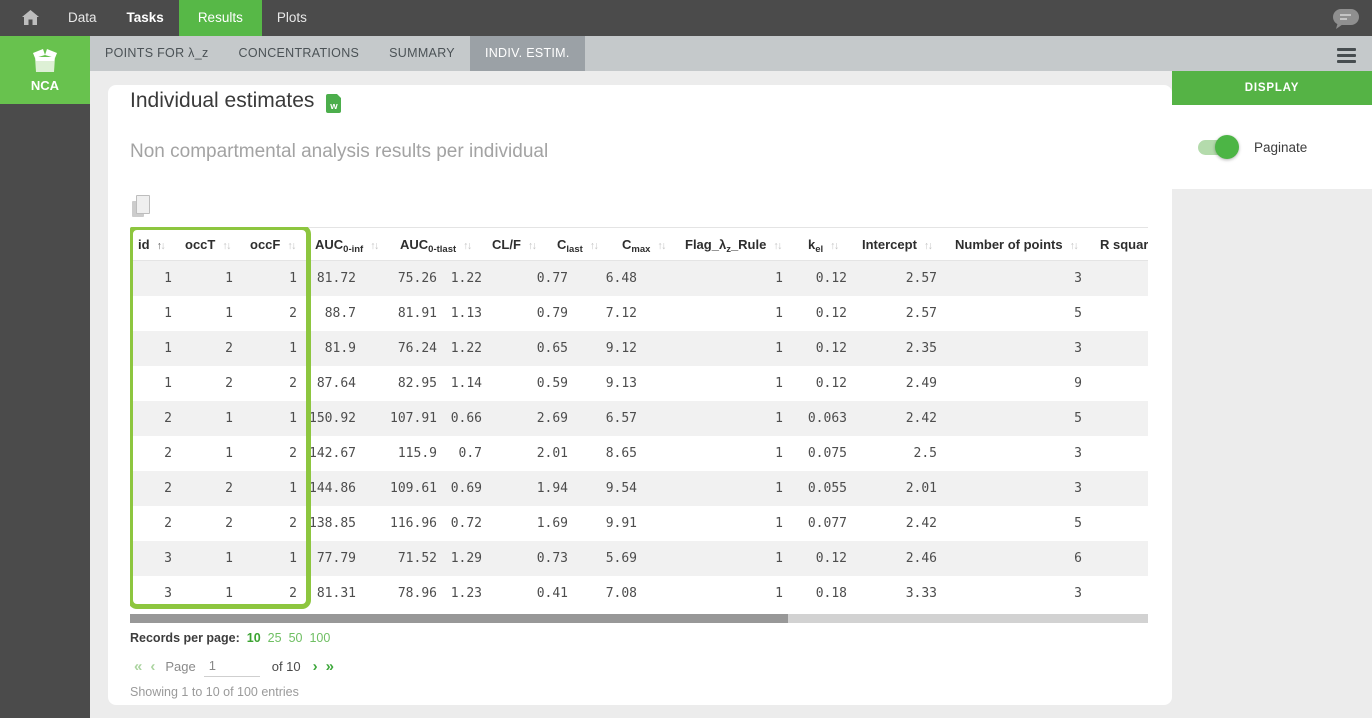  I want to click on chat-button, so click(1345, 21).